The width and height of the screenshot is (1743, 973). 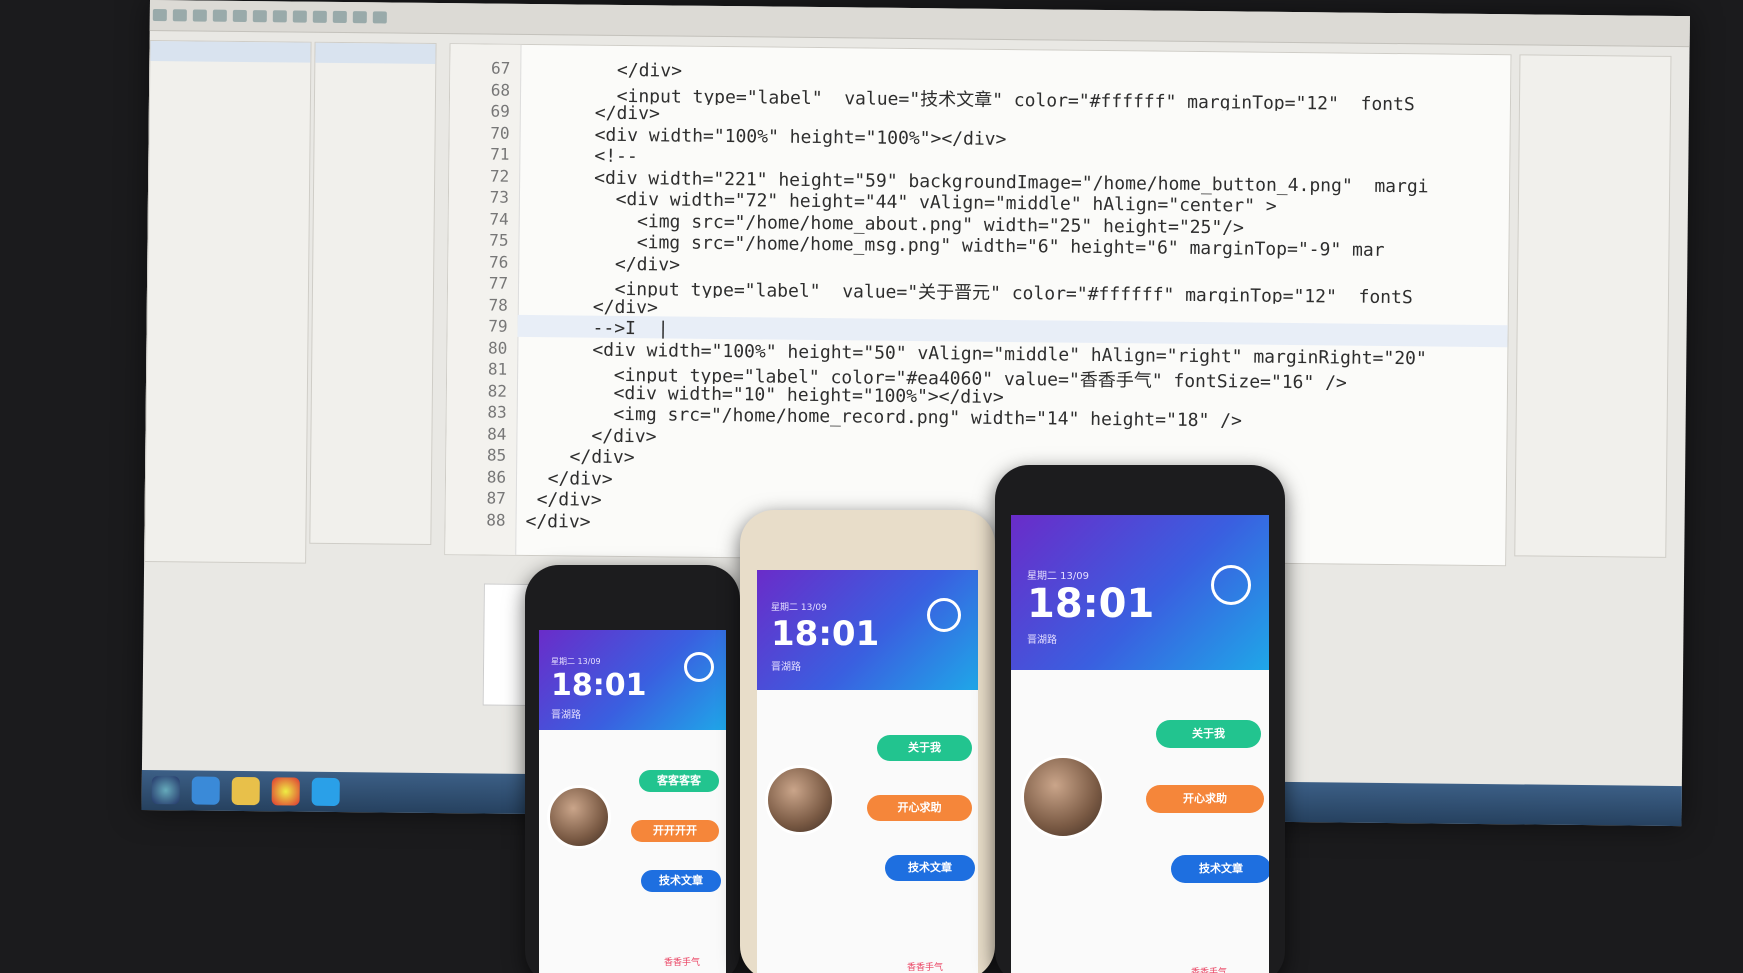 I want to click on line-number: 78, so click(x=498, y=305).